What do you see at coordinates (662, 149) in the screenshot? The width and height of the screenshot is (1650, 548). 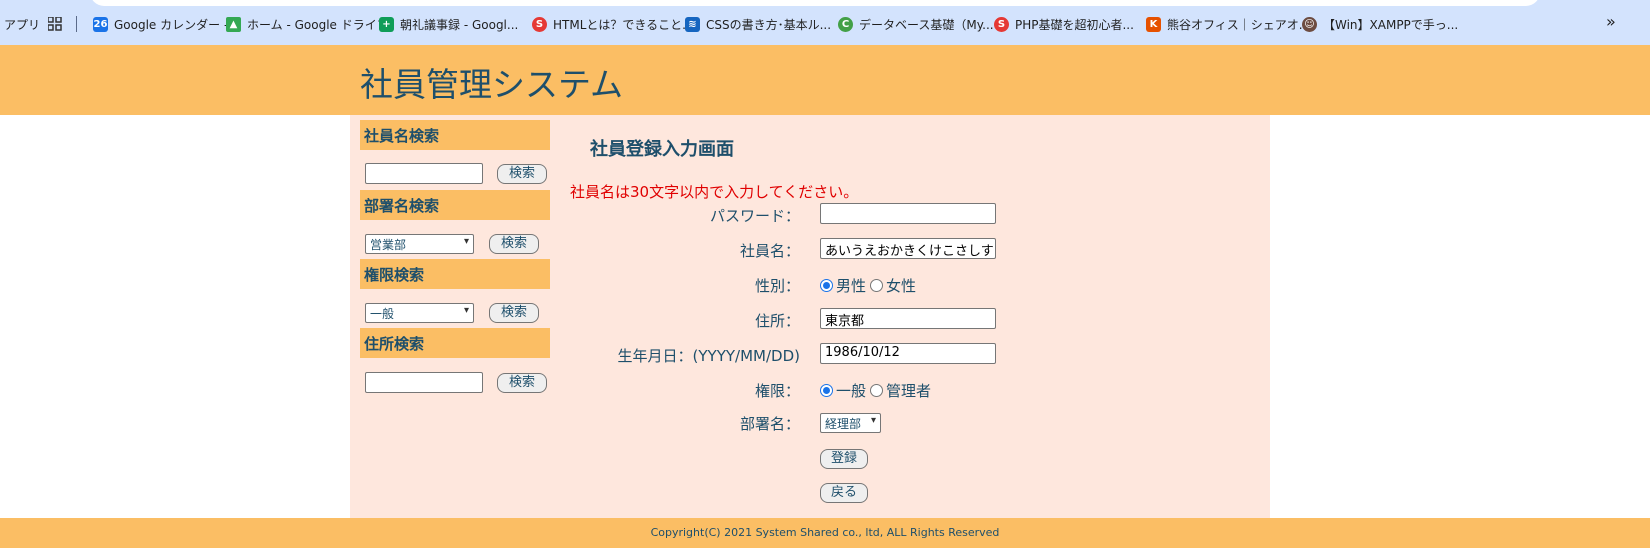 I see `form-title: 社員登録入力画面` at bounding box center [662, 149].